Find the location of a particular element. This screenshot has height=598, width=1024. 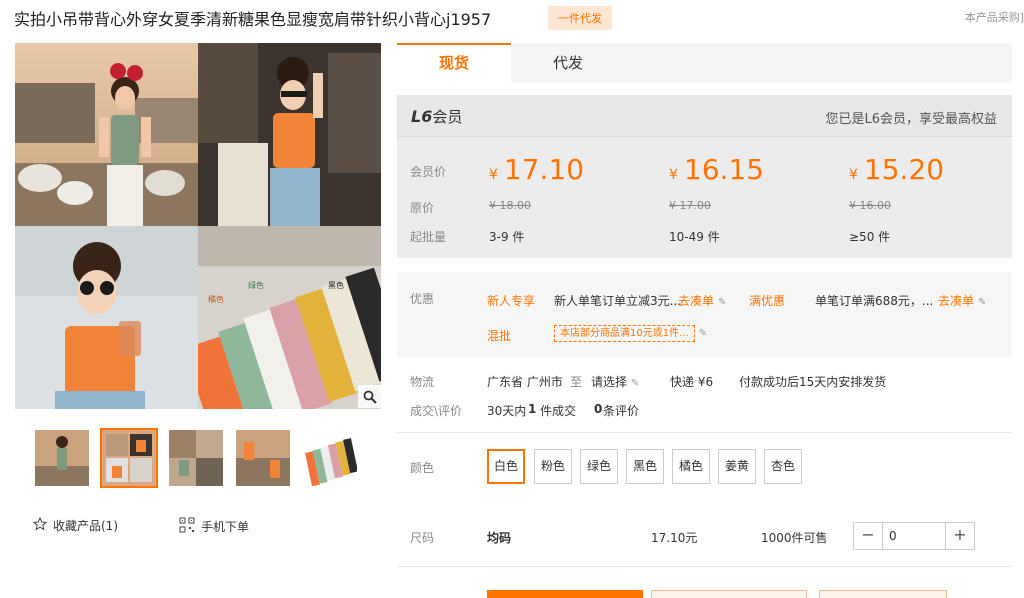

color-option-orange: 橘色 is located at coordinates (691, 466).